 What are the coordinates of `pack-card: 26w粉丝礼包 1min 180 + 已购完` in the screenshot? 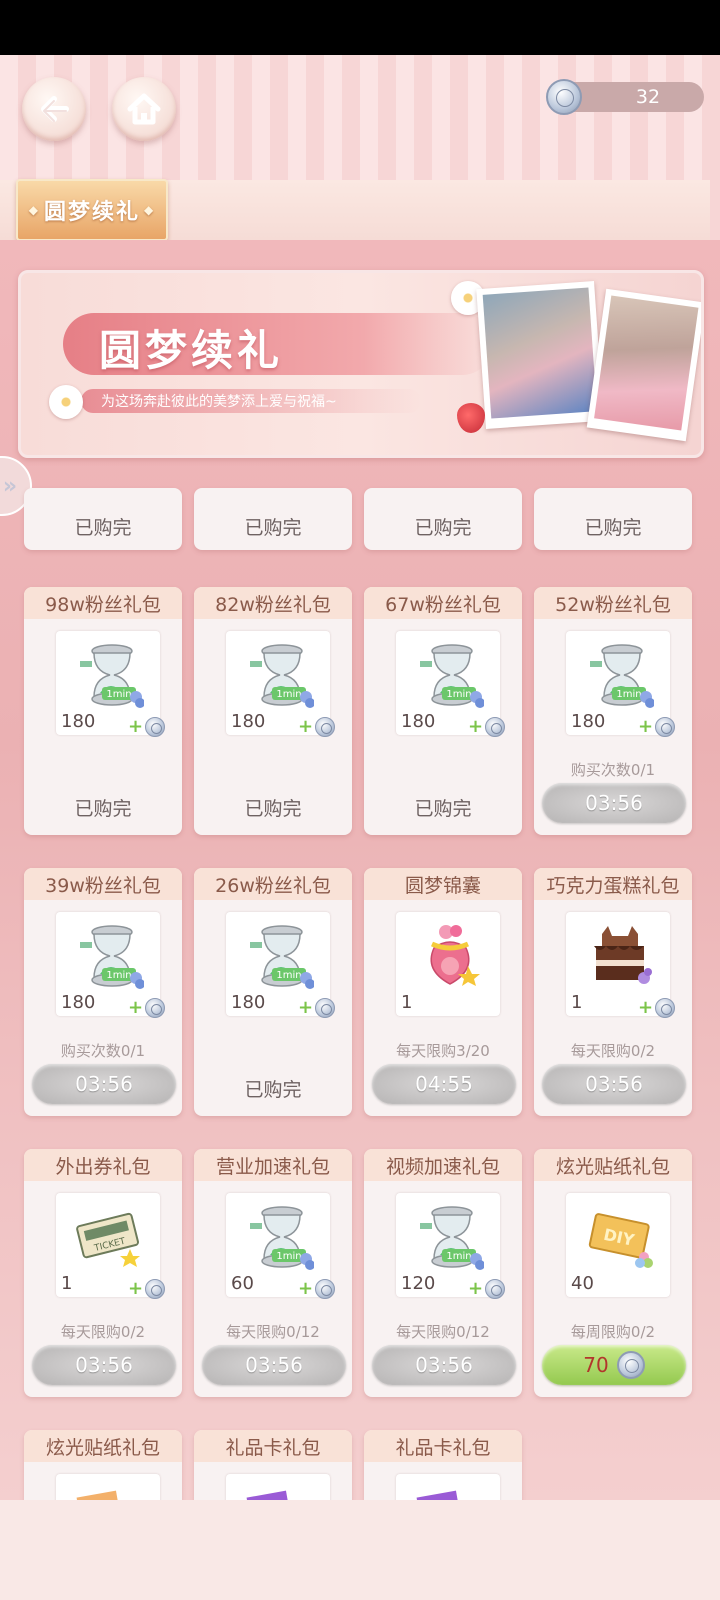 It's located at (273, 992).